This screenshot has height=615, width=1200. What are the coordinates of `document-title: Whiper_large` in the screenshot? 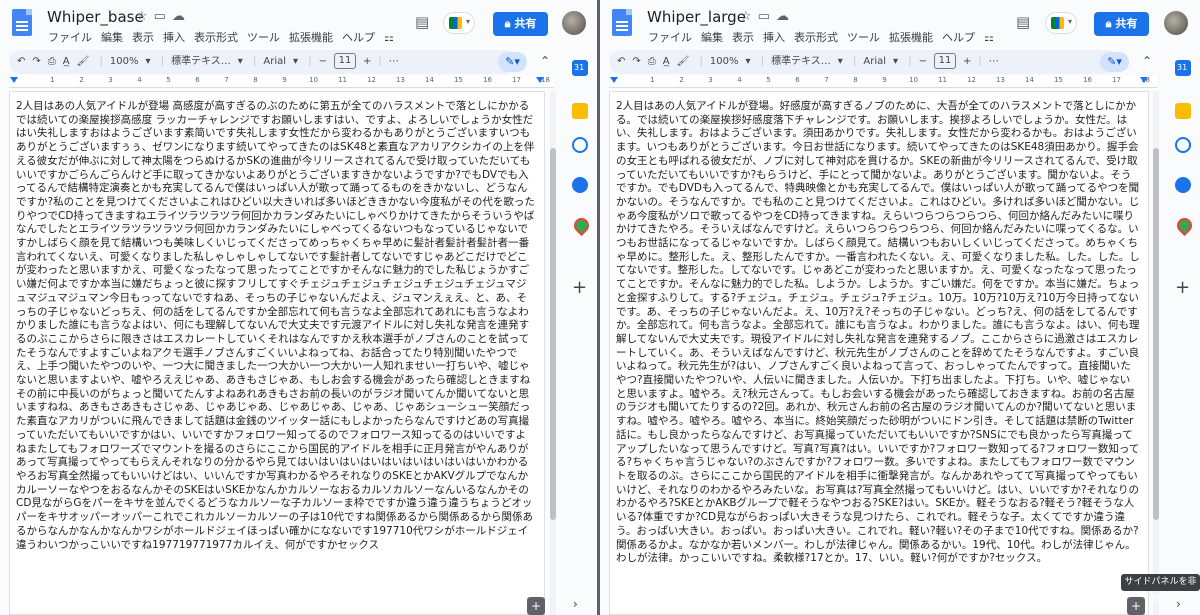 It's located at (696, 17).